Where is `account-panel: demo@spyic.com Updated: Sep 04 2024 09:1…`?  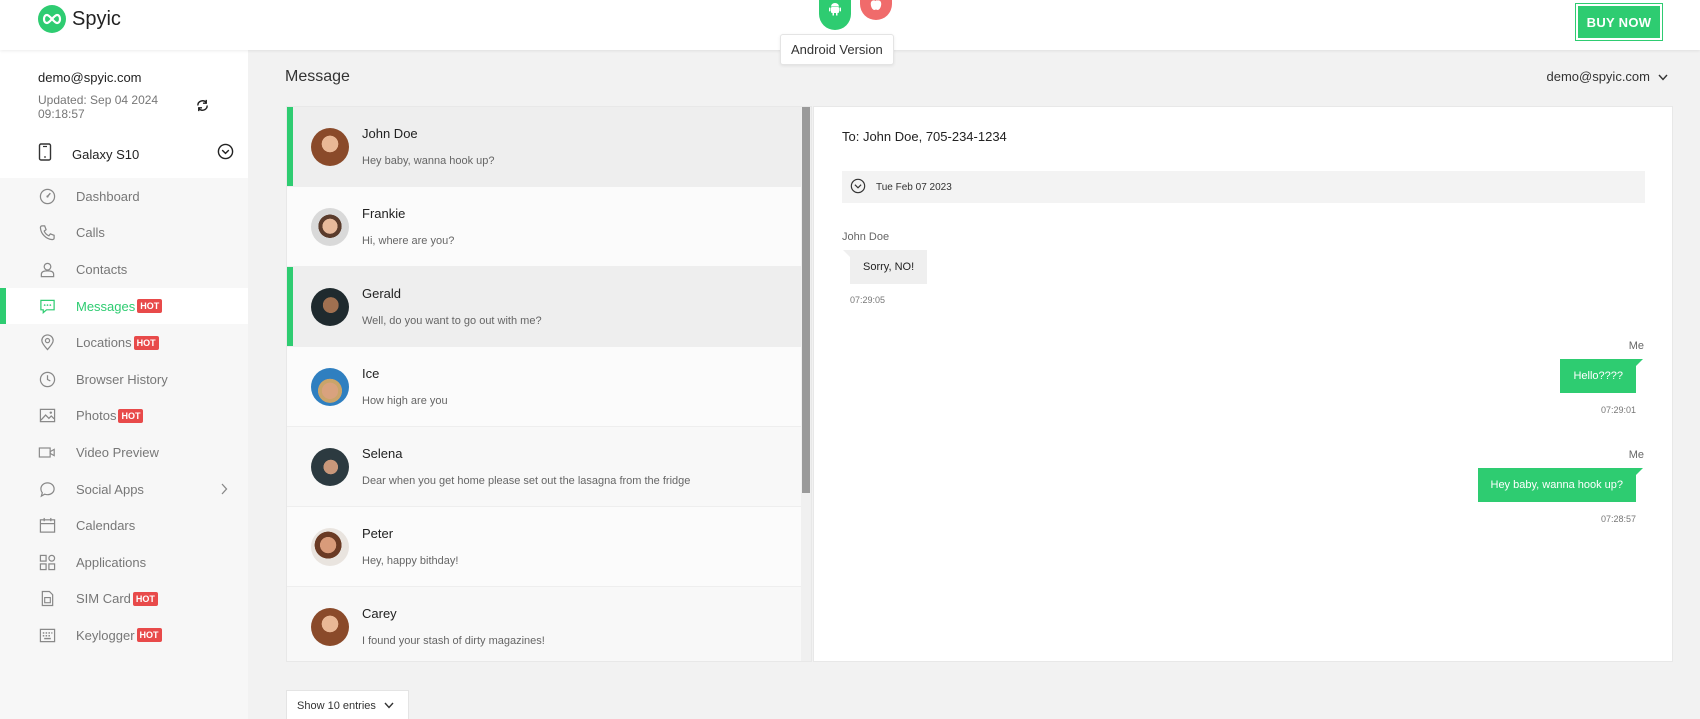 account-panel: demo@spyic.com Updated: Sep 04 2024 09:1… is located at coordinates (124, 114).